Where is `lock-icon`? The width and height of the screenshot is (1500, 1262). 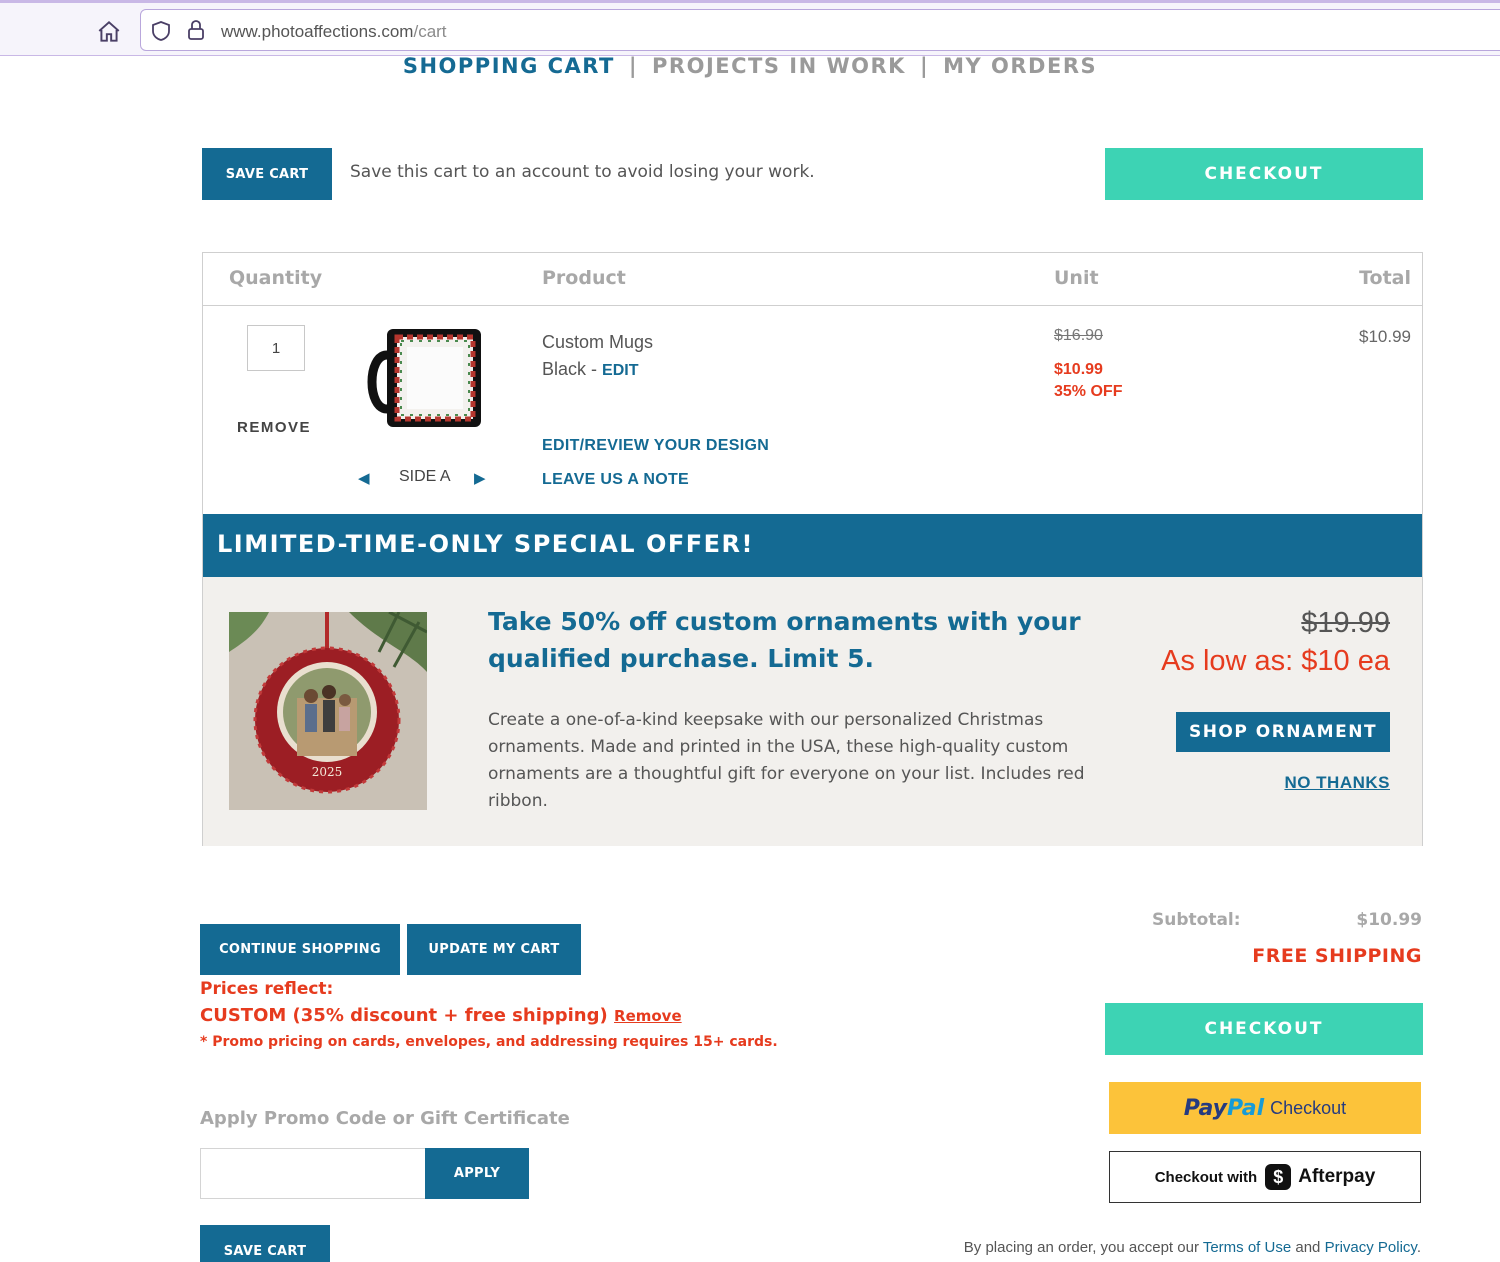 lock-icon is located at coordinates (196, 32).